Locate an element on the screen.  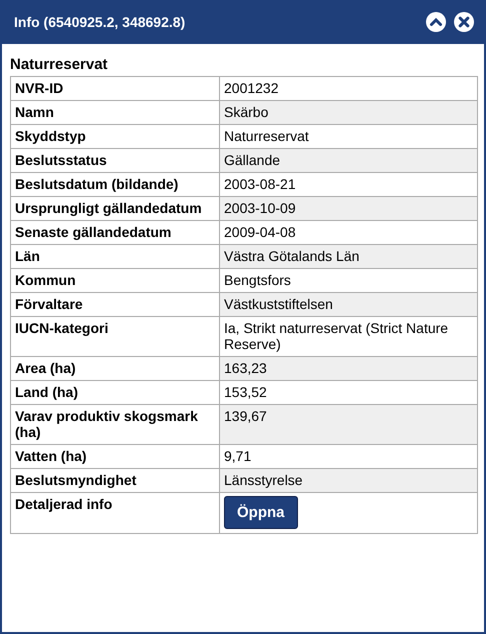
field-label: Län is located at coordinates (115, 256).